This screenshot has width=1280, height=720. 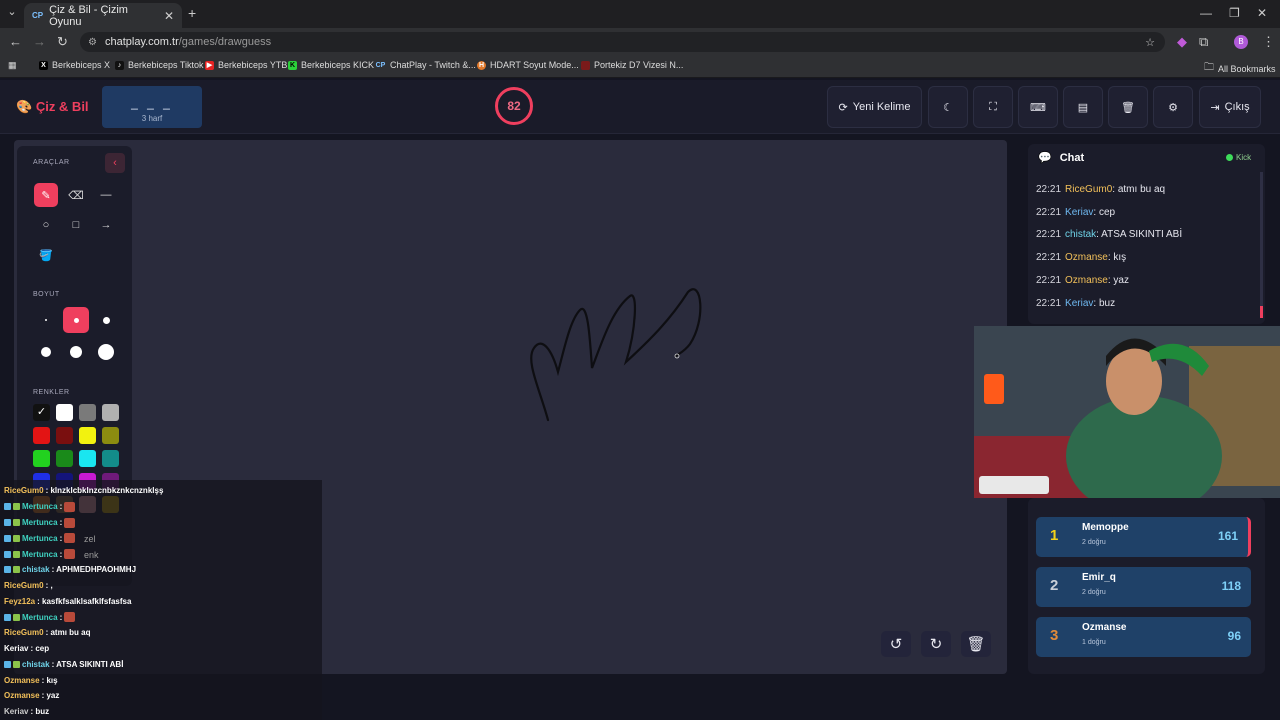 What do you see at coordinates (1083, 107) in the screenshot?
I see `archive-button: ▤` at bounding box center [1083, 107].